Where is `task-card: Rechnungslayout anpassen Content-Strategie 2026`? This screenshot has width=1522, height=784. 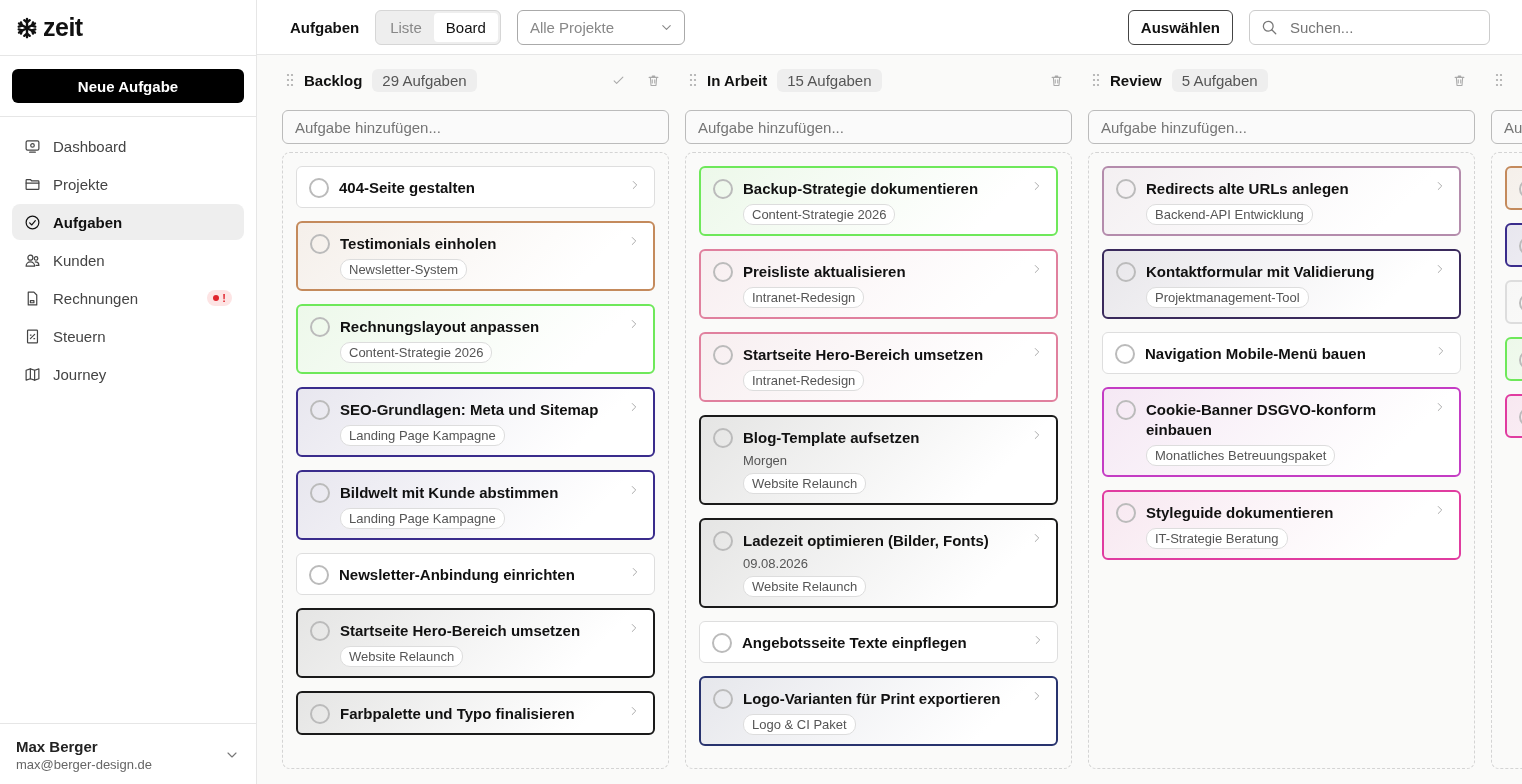
task-card: Rechnungslayout anpassen Content-Strategie 2026 is located at coordinates (475, 339).